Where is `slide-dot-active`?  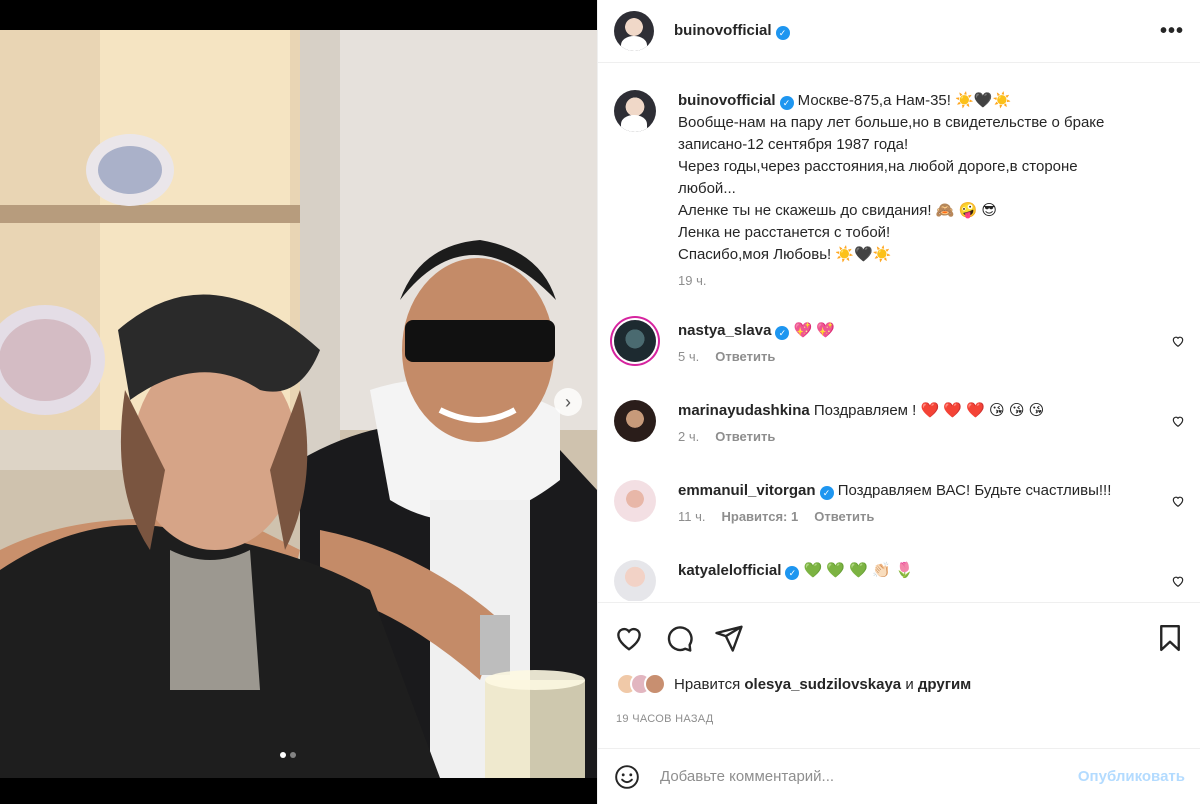
slide-dot-active is located at coordinates (283, 755).